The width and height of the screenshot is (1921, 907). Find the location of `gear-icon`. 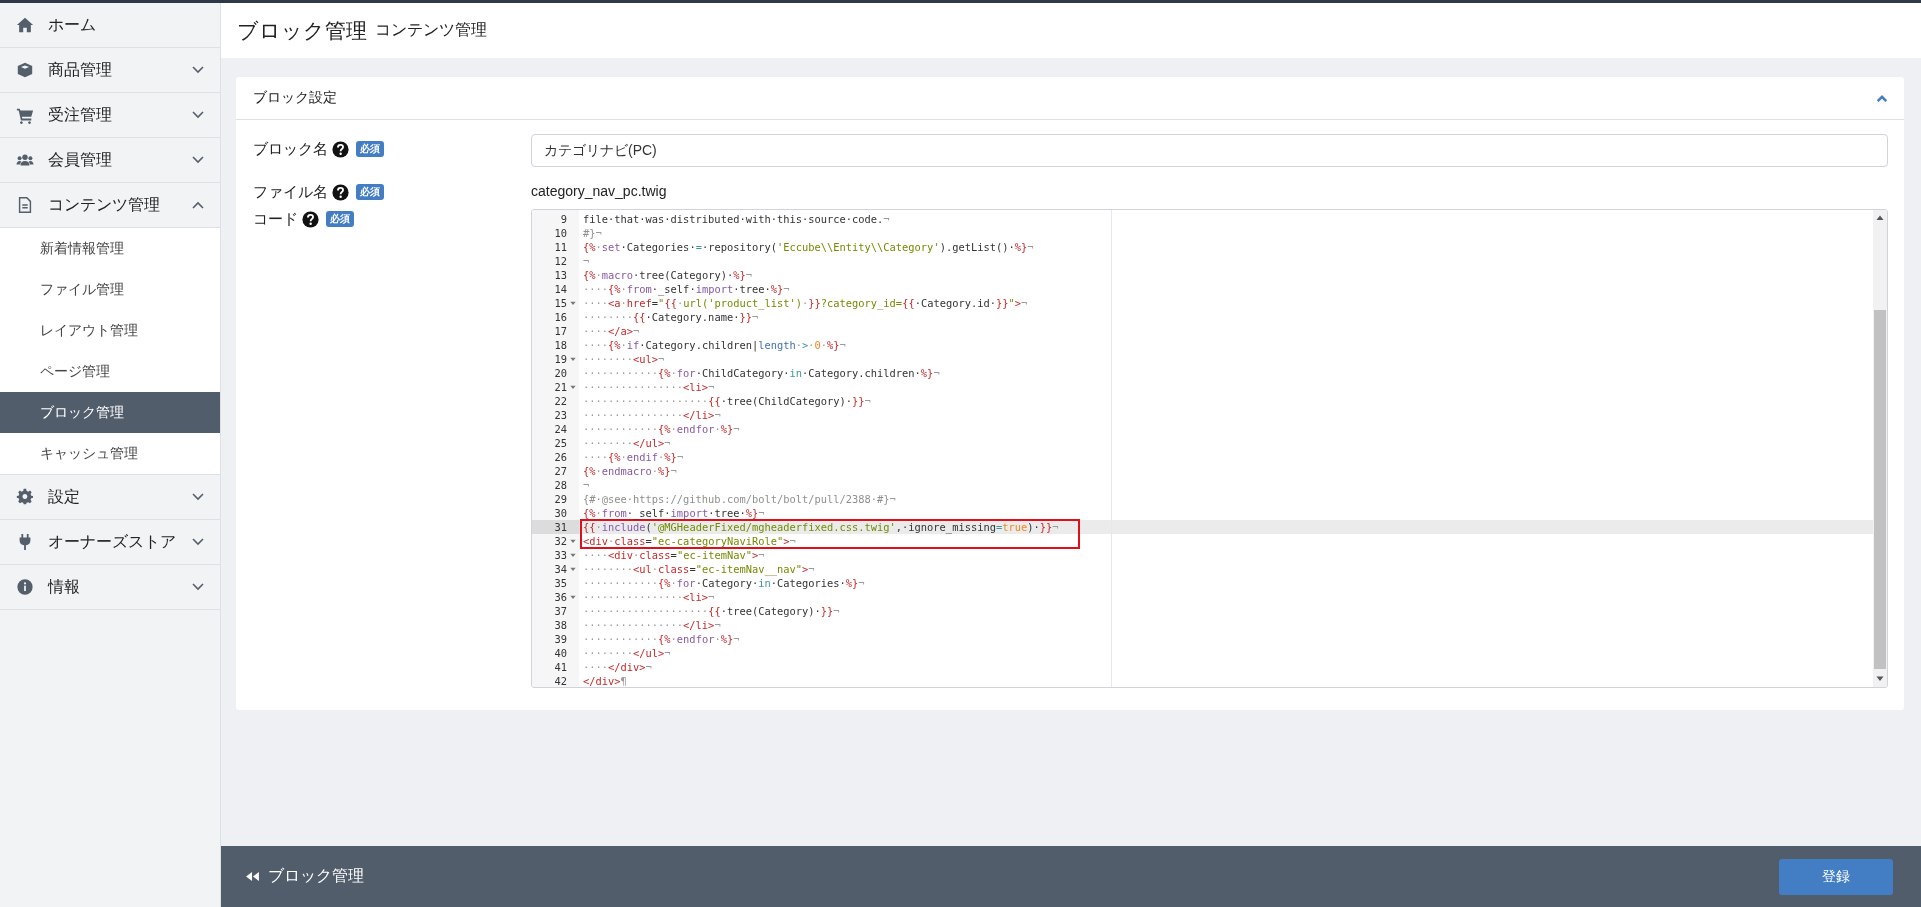

gear-icon is located at coordinates (25, 497).